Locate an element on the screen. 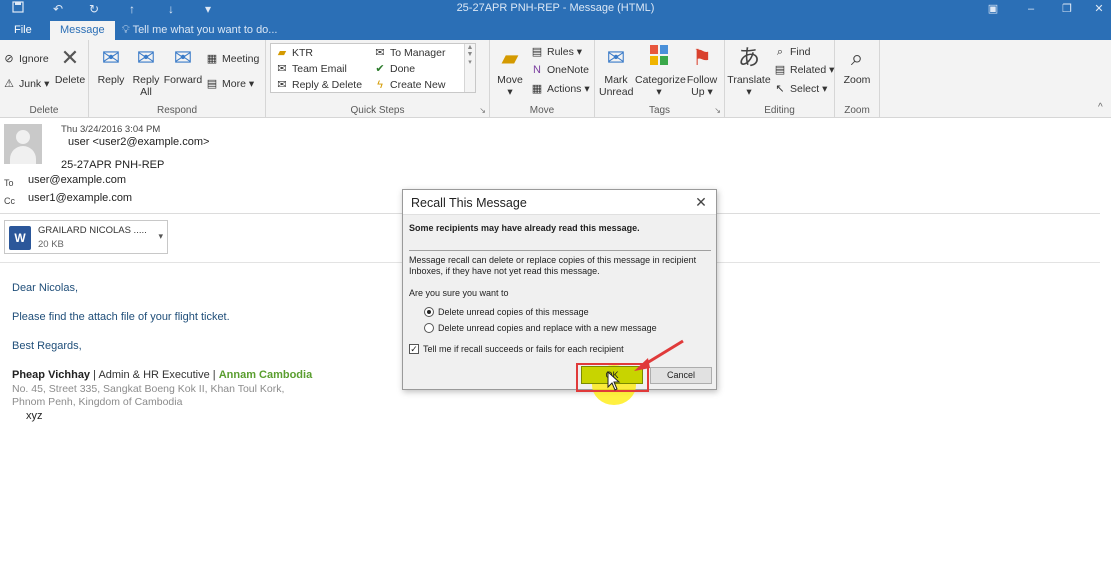 The height and width of the screenshot is (571, 1111). actions-button: ▦ Actions ▾ is located at coordinates (560, 89).